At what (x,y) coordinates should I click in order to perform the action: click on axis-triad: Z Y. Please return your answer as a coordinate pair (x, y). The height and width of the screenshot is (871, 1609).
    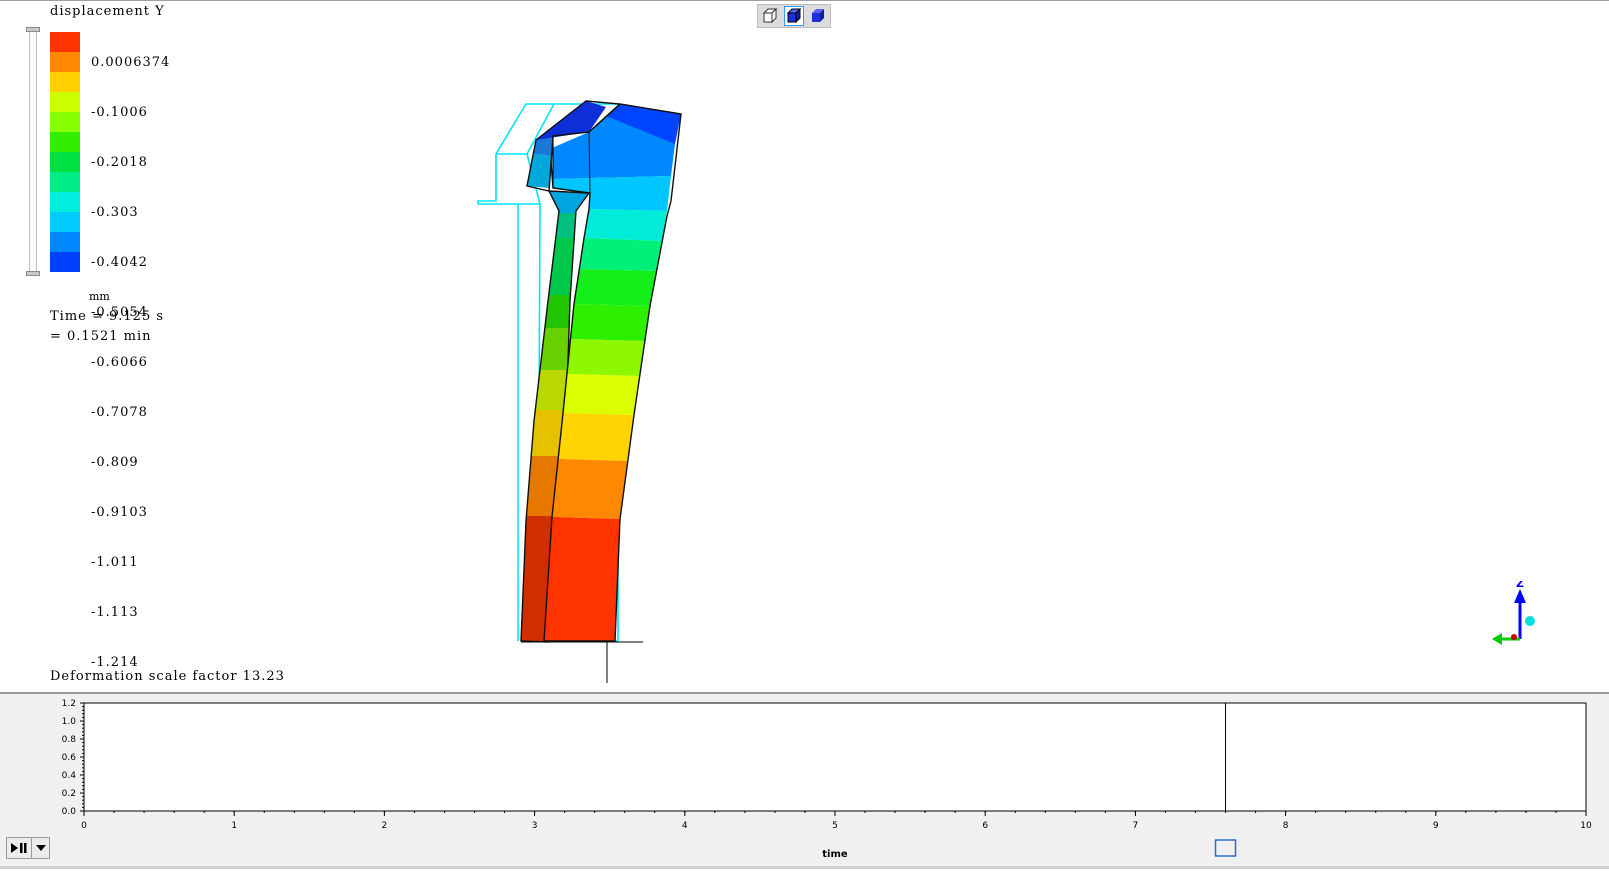
    Looking at the image, I should click on (1522, 616).